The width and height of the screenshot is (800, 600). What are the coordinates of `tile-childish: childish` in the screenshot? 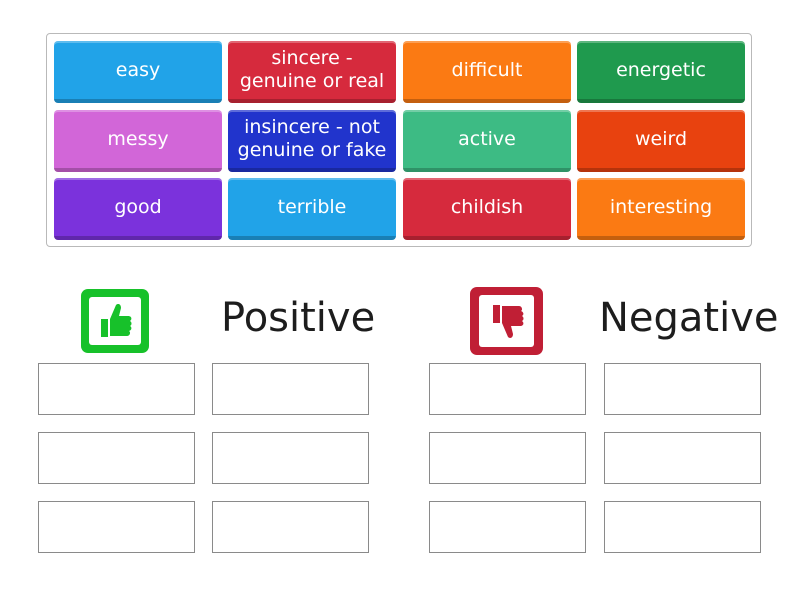 It's located at (487, 209).